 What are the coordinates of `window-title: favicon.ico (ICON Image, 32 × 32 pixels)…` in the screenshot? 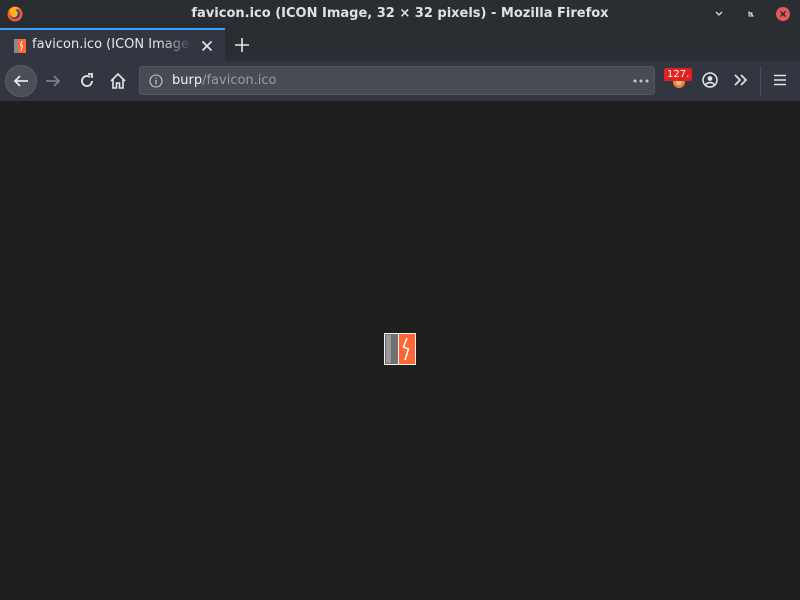 It's located at (400, 13).